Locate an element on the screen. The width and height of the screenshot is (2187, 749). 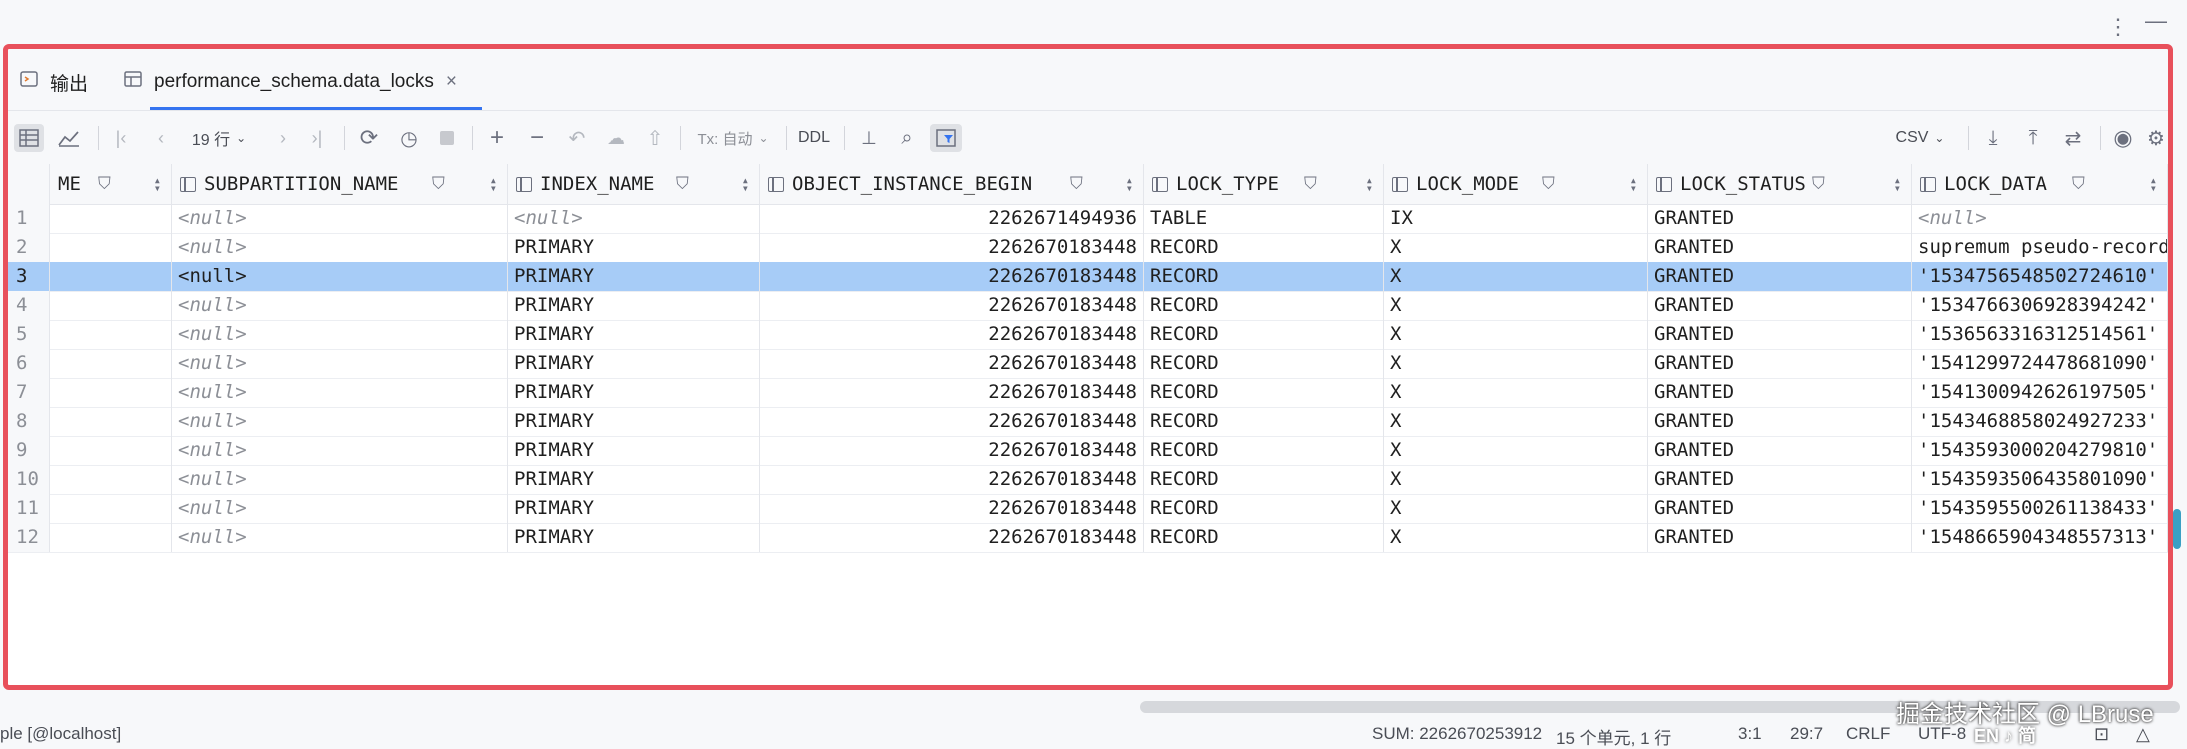
more-options-icon: ⋮ is located at coordinates (2118, 27).